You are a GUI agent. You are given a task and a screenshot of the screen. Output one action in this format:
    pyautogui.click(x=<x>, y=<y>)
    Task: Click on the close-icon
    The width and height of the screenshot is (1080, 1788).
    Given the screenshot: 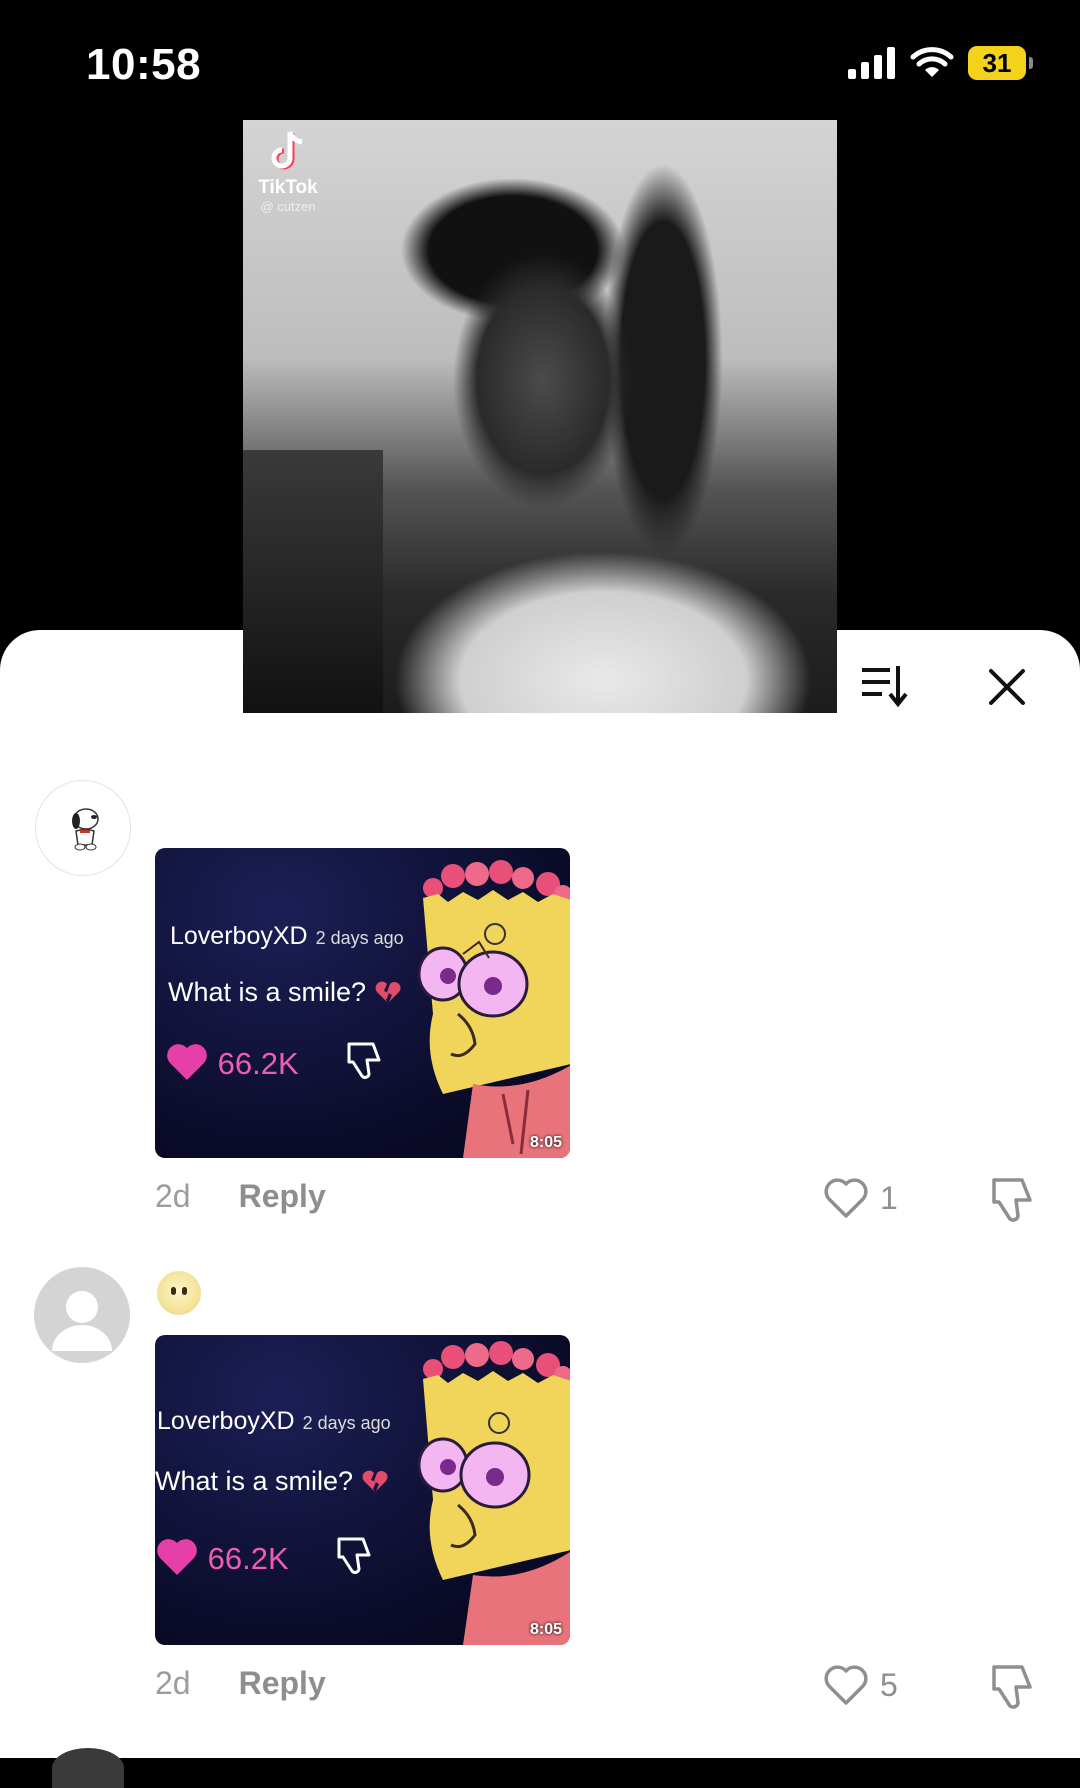 What is the action you would take?
    pyautogui.click(x=1007, y=687)
    